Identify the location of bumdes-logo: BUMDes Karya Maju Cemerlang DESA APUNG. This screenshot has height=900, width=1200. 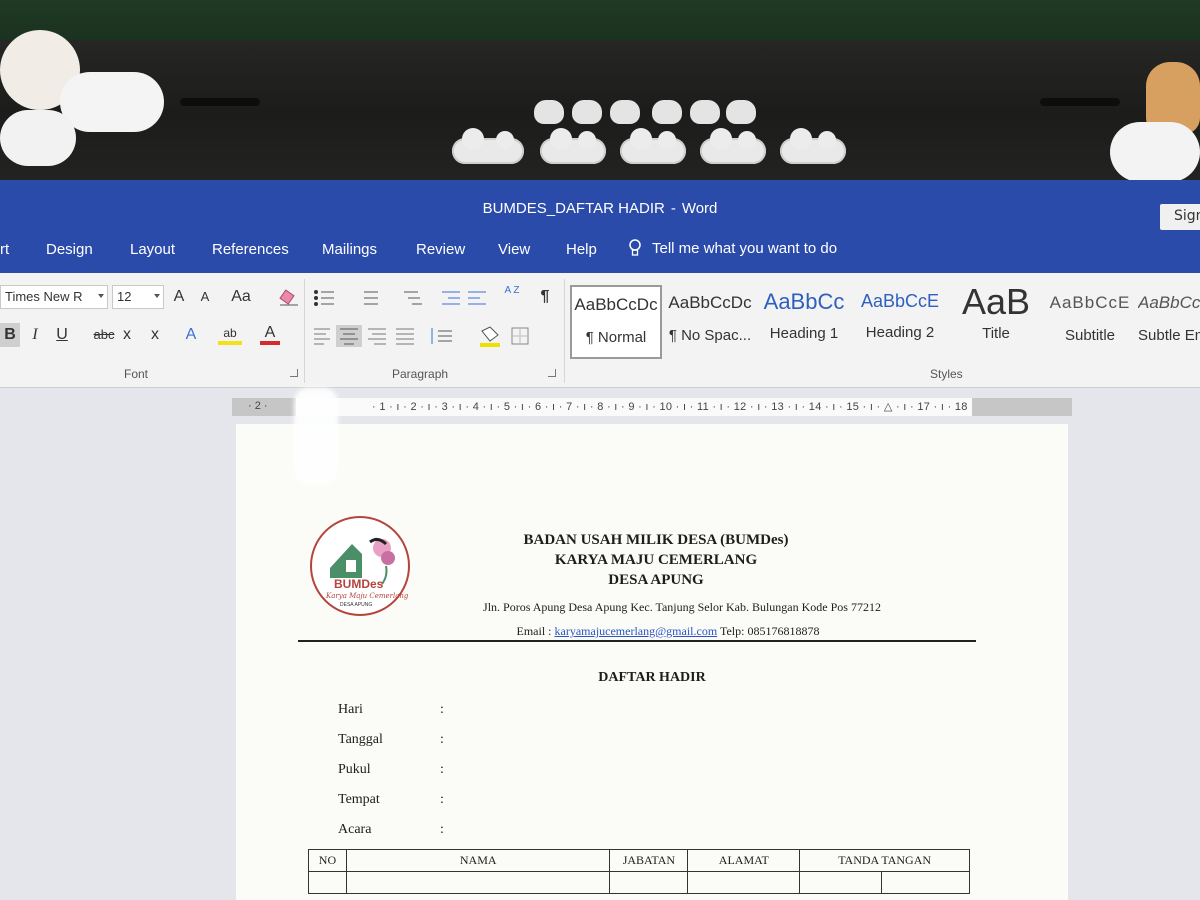
(360, 566).